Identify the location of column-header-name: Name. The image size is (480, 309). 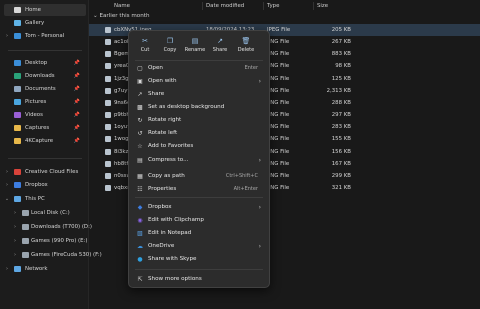
(122, 6).